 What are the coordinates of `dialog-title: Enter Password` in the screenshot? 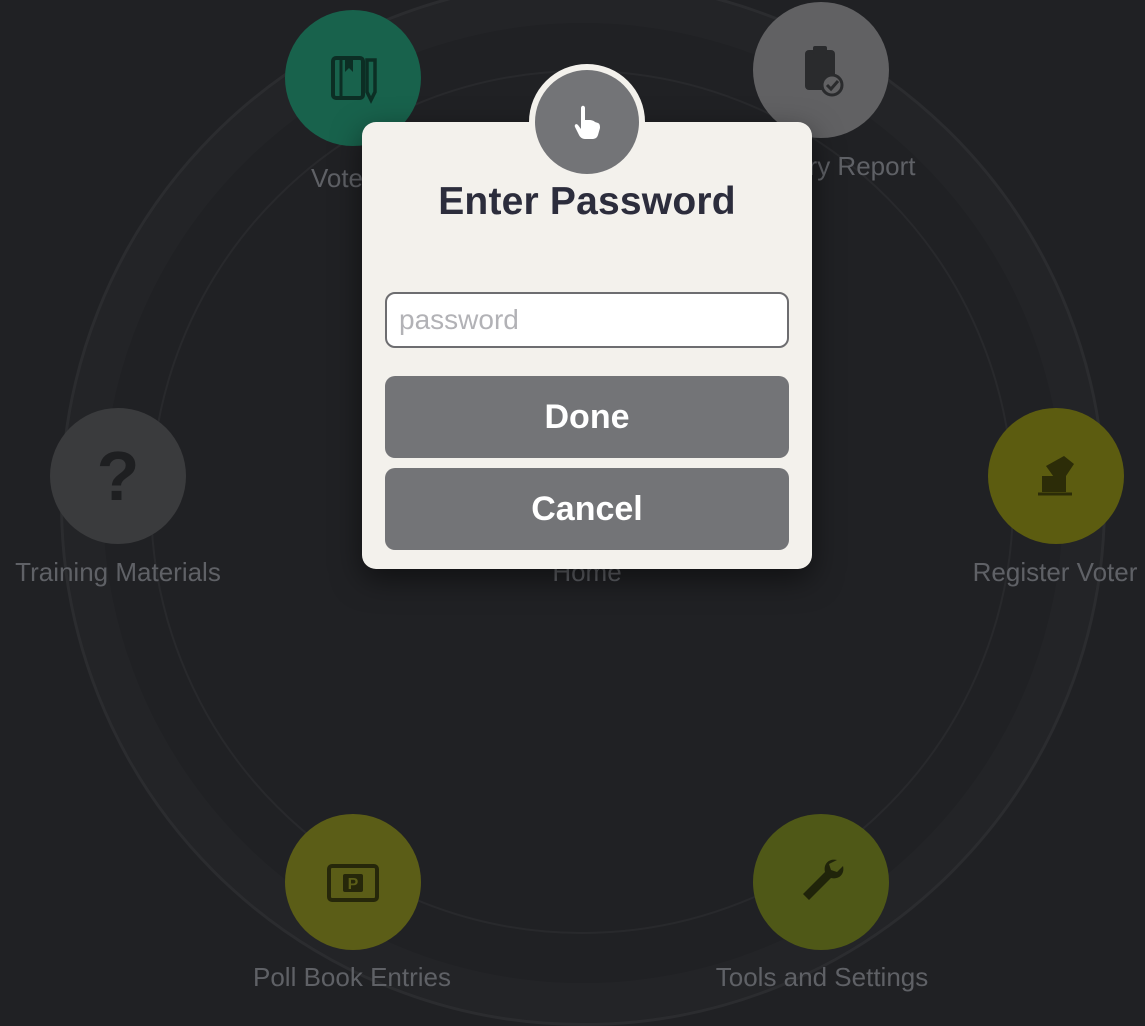 It's located at (587, 201).